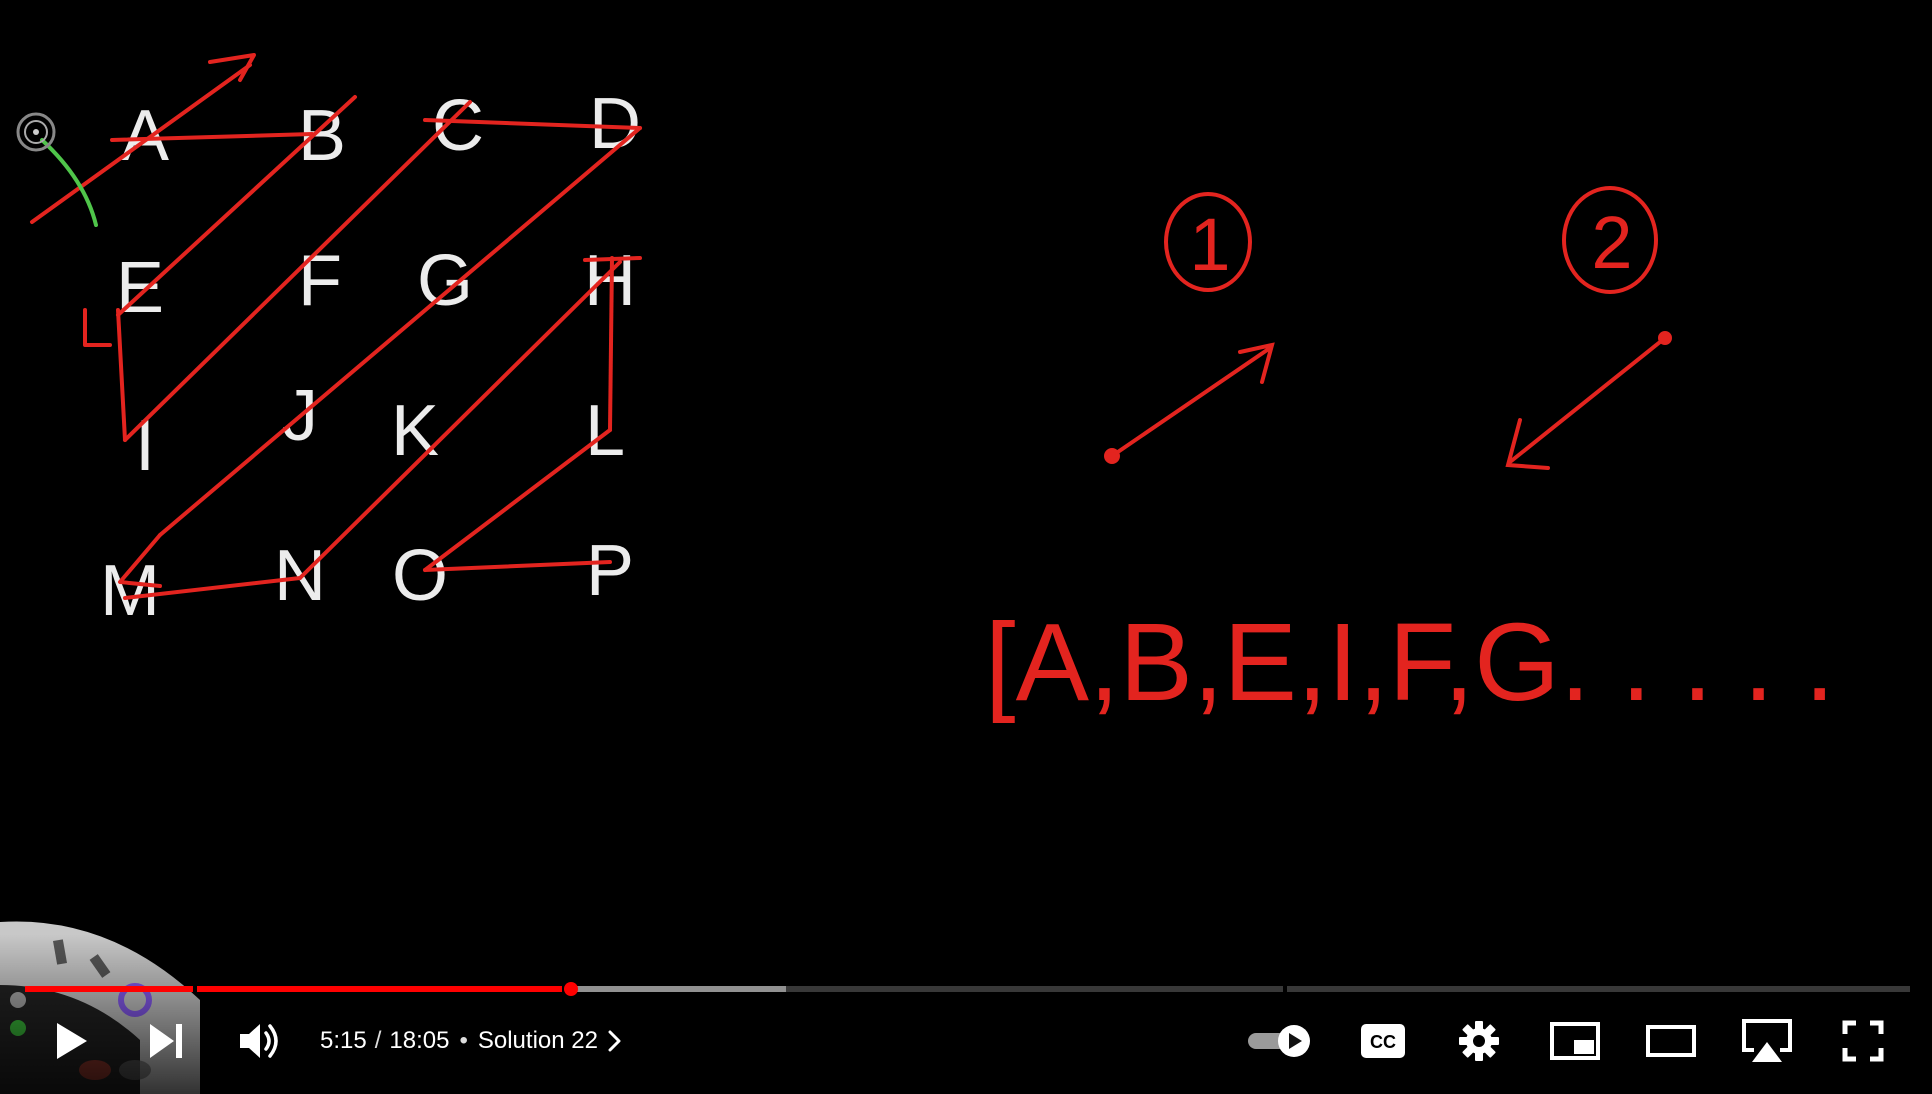 The image size is (1932, 1094). Describe the element at coordinates (343, 1040) in the screenshot. I see `current-time: 5:15` at that location.